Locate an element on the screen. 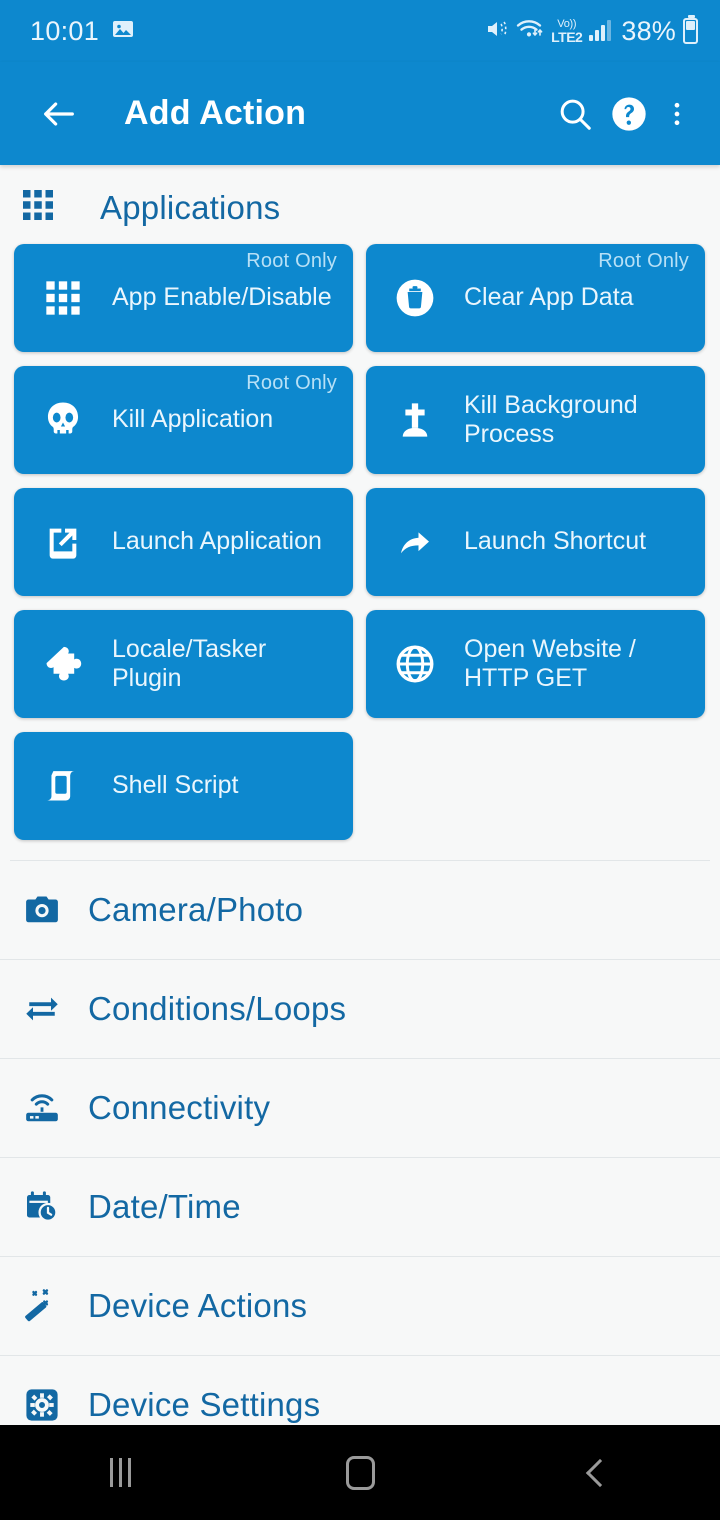  action-card-locale-tasker-plugin: Locale/Tasker Plugin is located at coordinates (183, 664).